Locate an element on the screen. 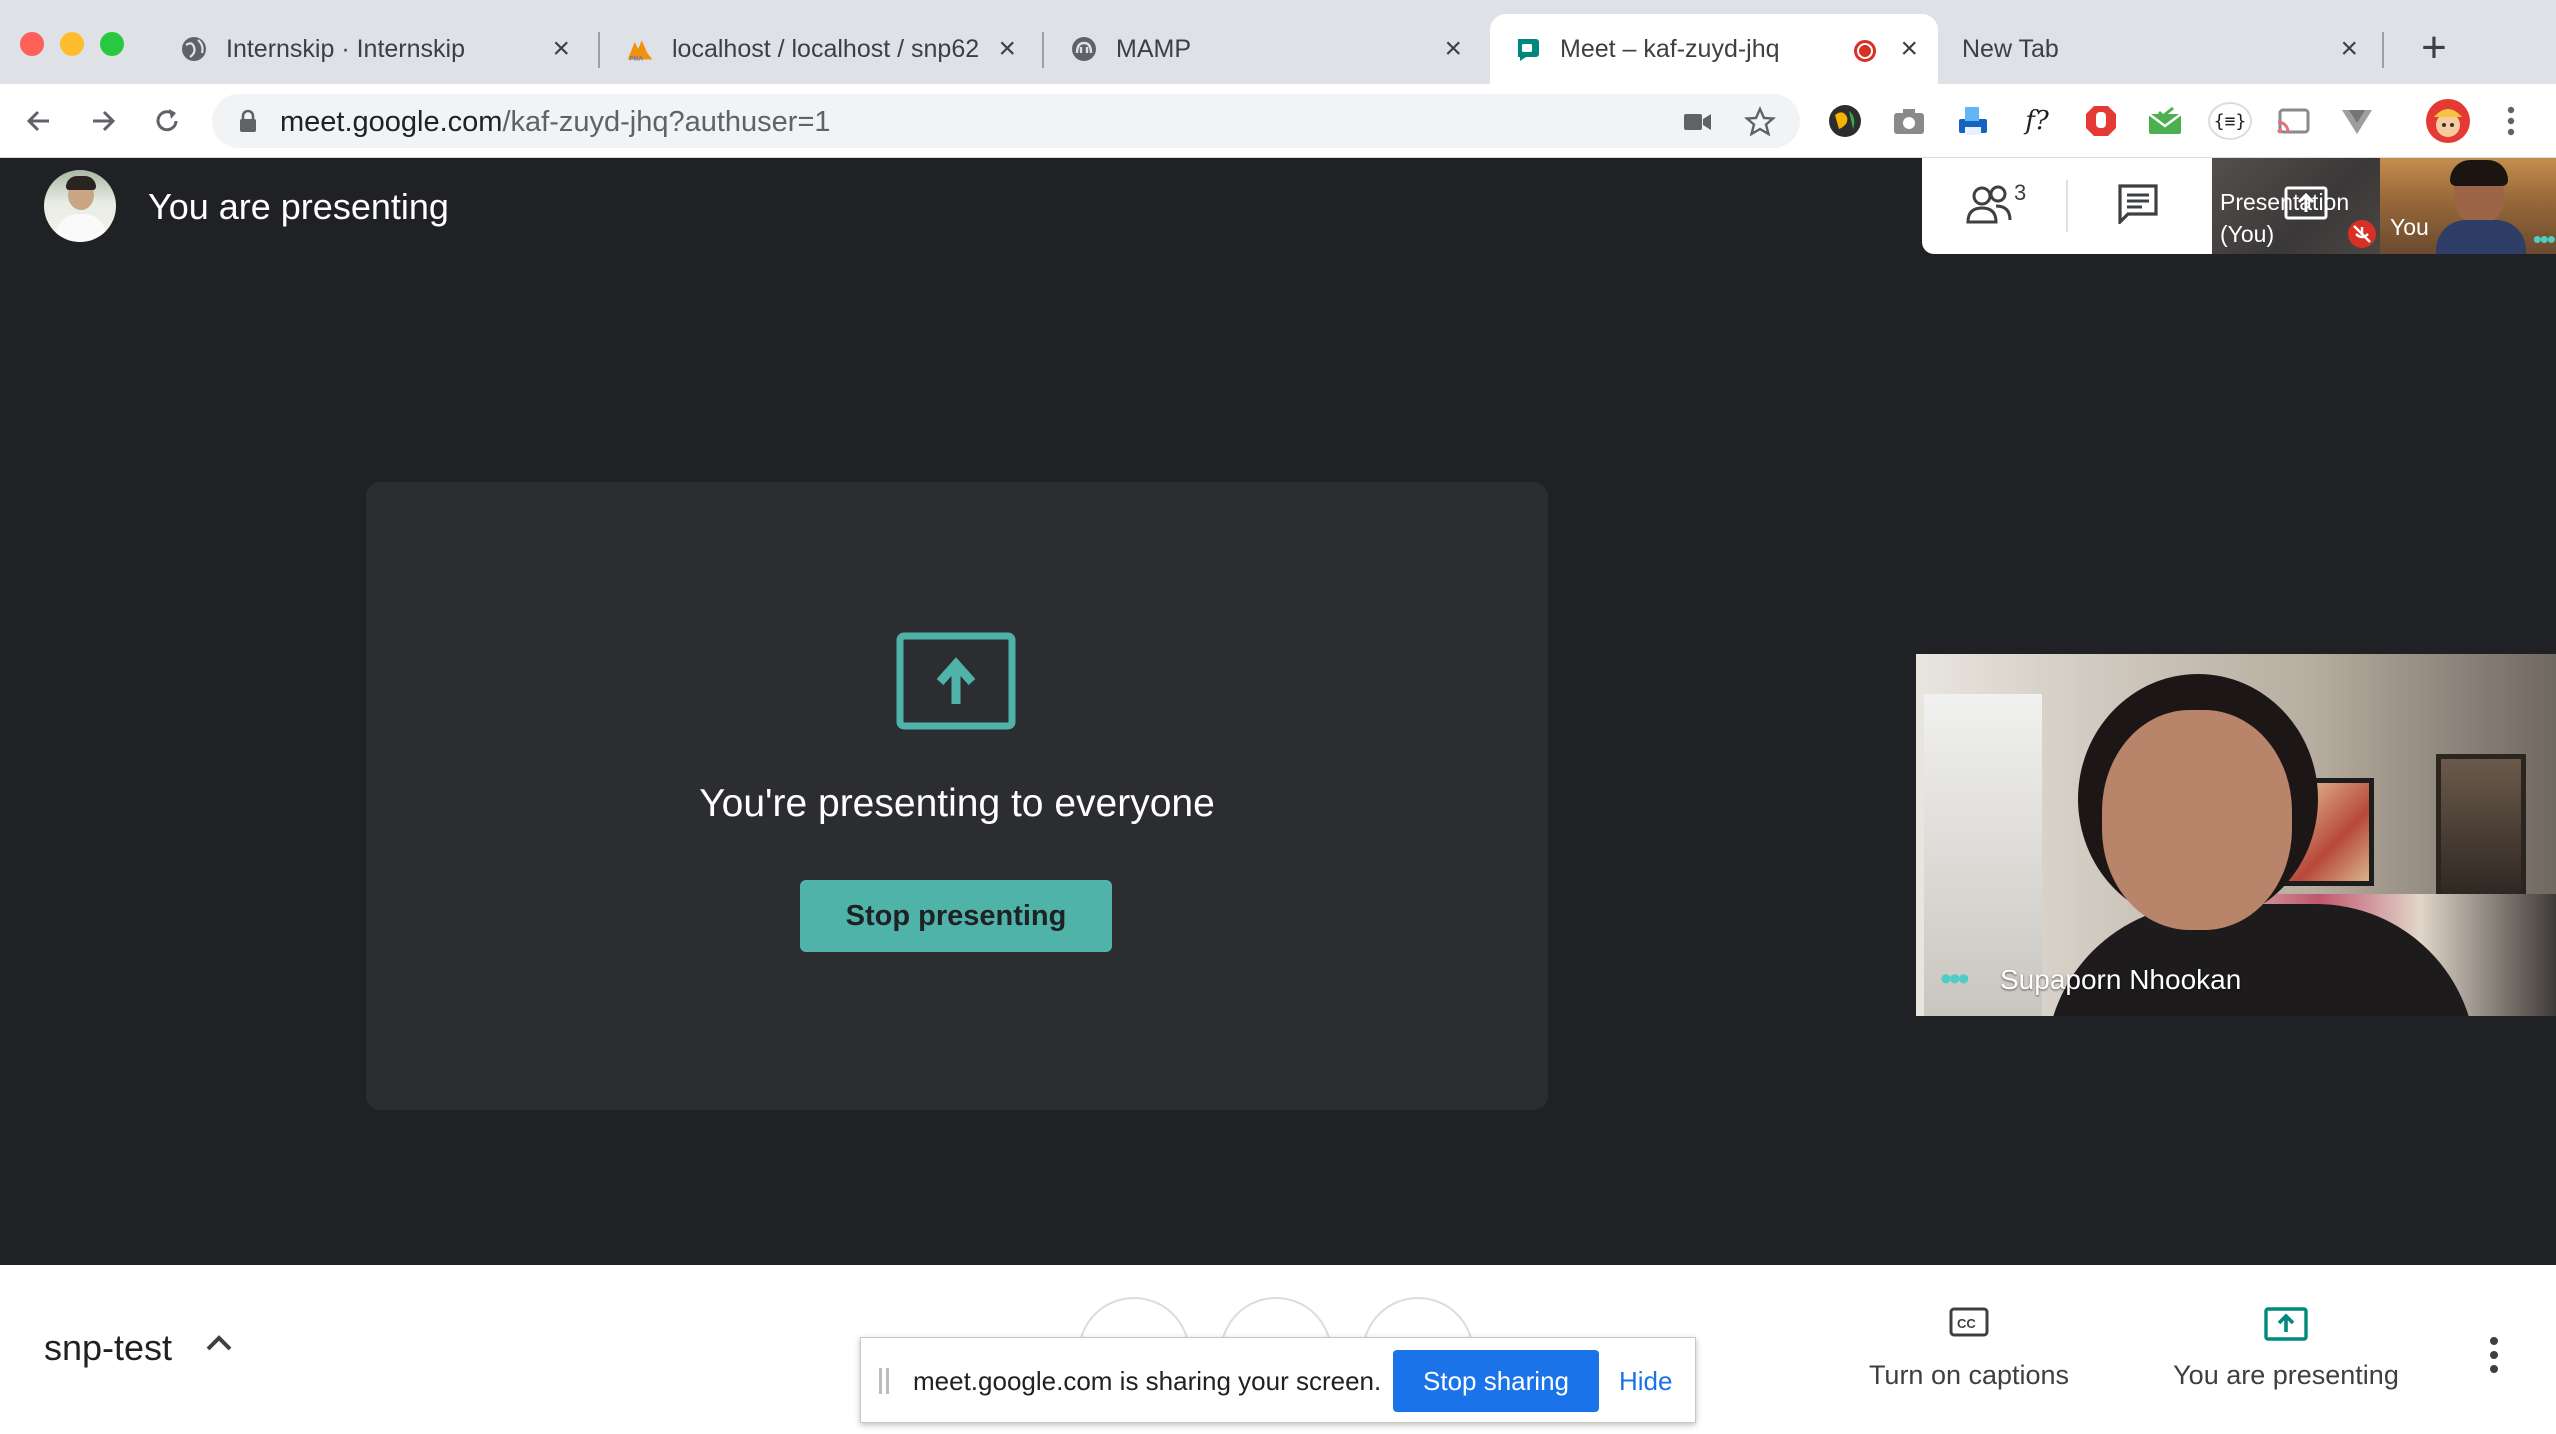 The height and width of the screenshot is (1434, 2556). camera-ext-icon is located at coordinates (1909, 121).